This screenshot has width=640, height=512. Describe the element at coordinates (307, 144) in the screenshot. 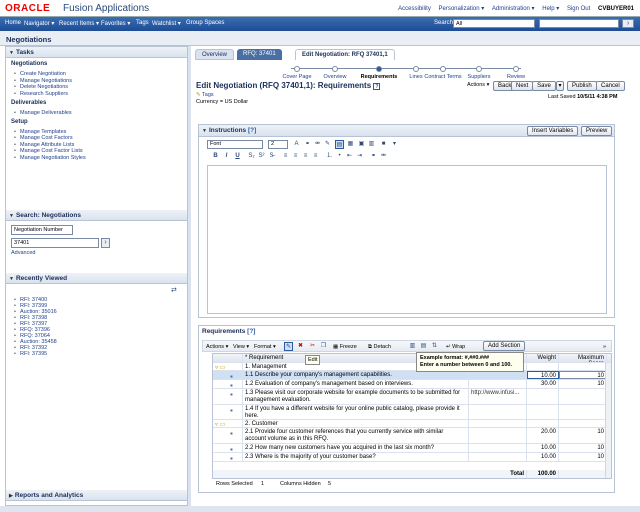

I see `link-icon: ⚭` at that location.